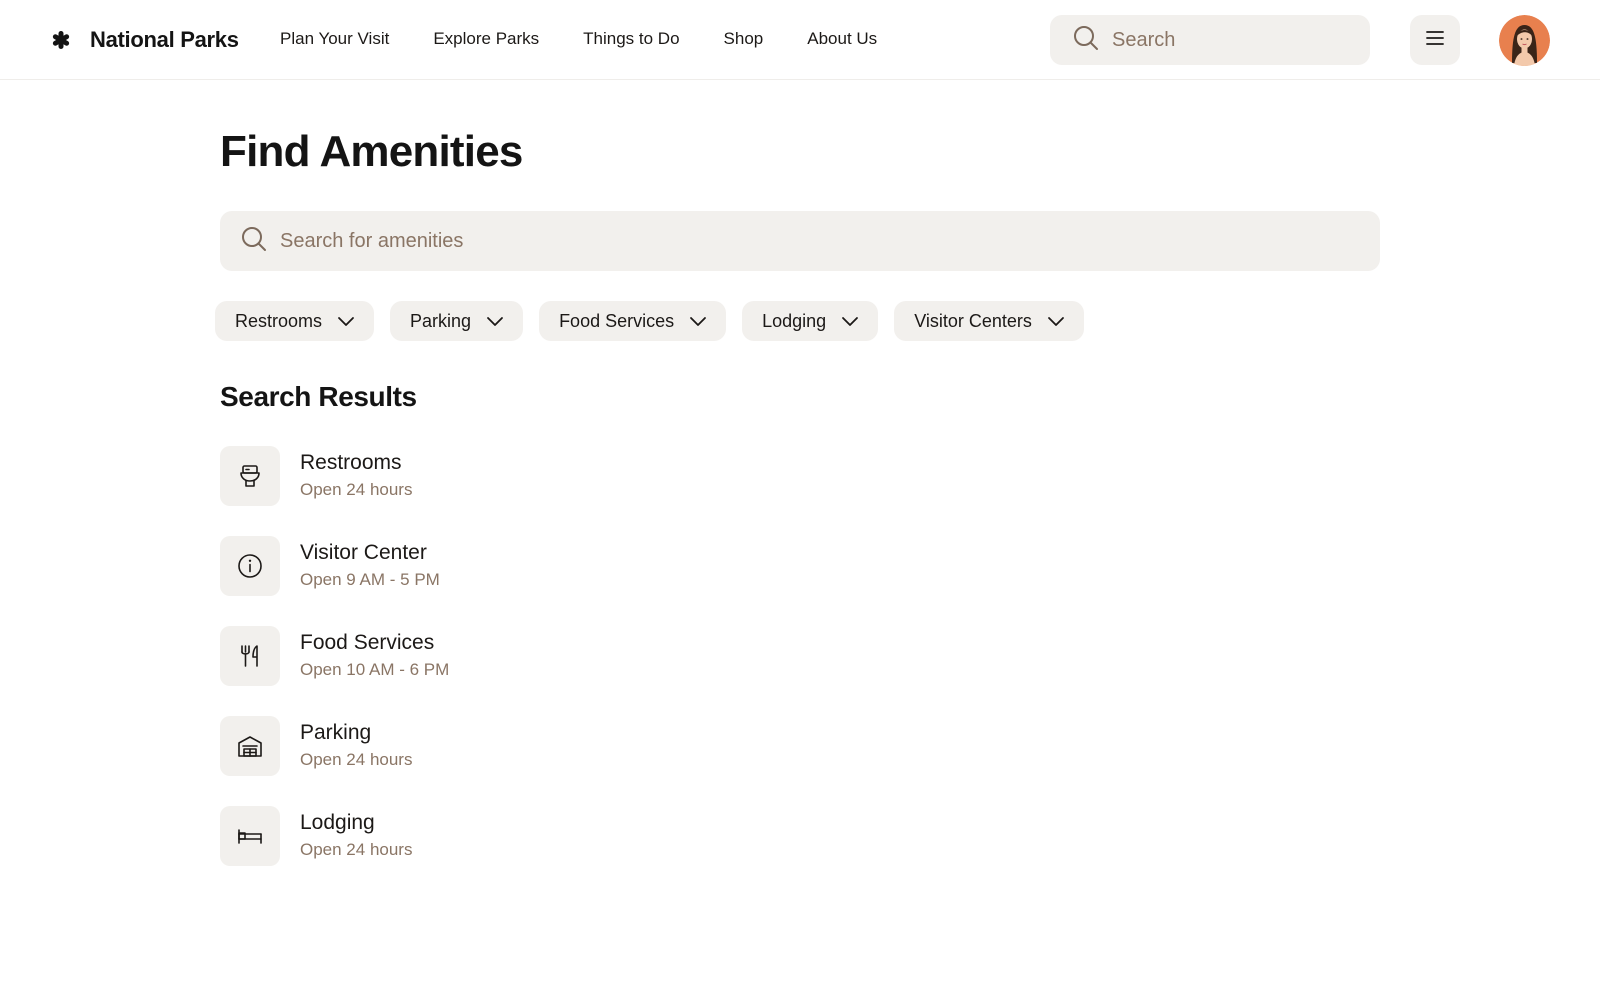 This screenshot has height=1000, width=1600. Describe the element at coordinates (520, 836) in the screenshot. I see `result-lodging: Lodging Open 24 hours` at that location.